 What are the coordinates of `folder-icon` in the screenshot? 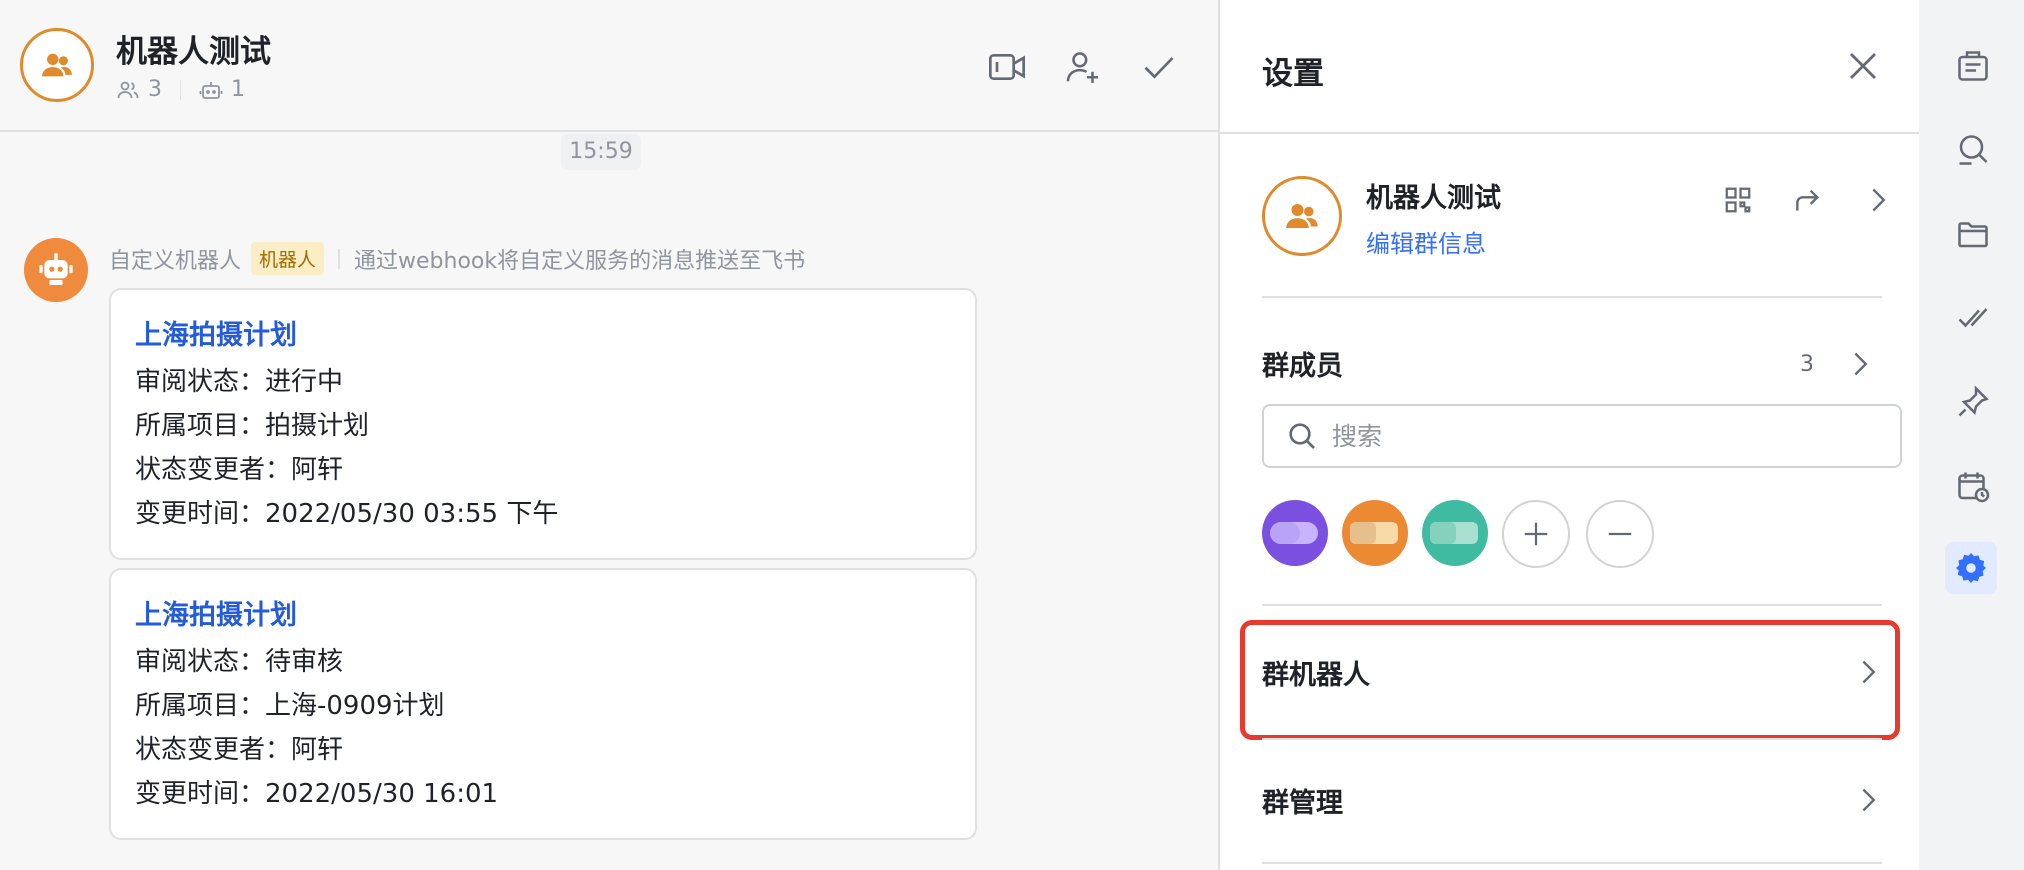 It's located at (1973, 235).